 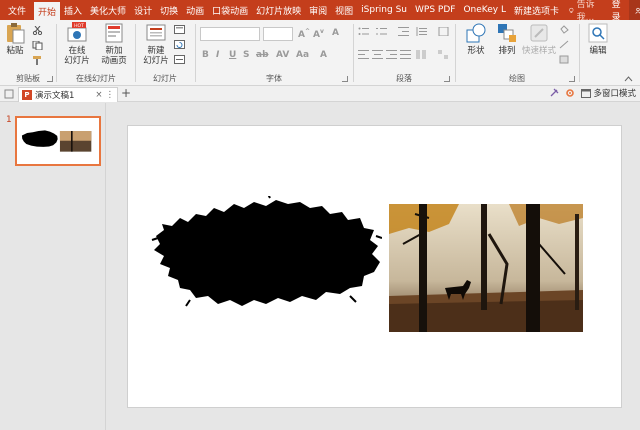 What do you see at coordinates (266, 252) in the screenshot?
I see `ink-splash-shape` at bounding box center [266, 252].